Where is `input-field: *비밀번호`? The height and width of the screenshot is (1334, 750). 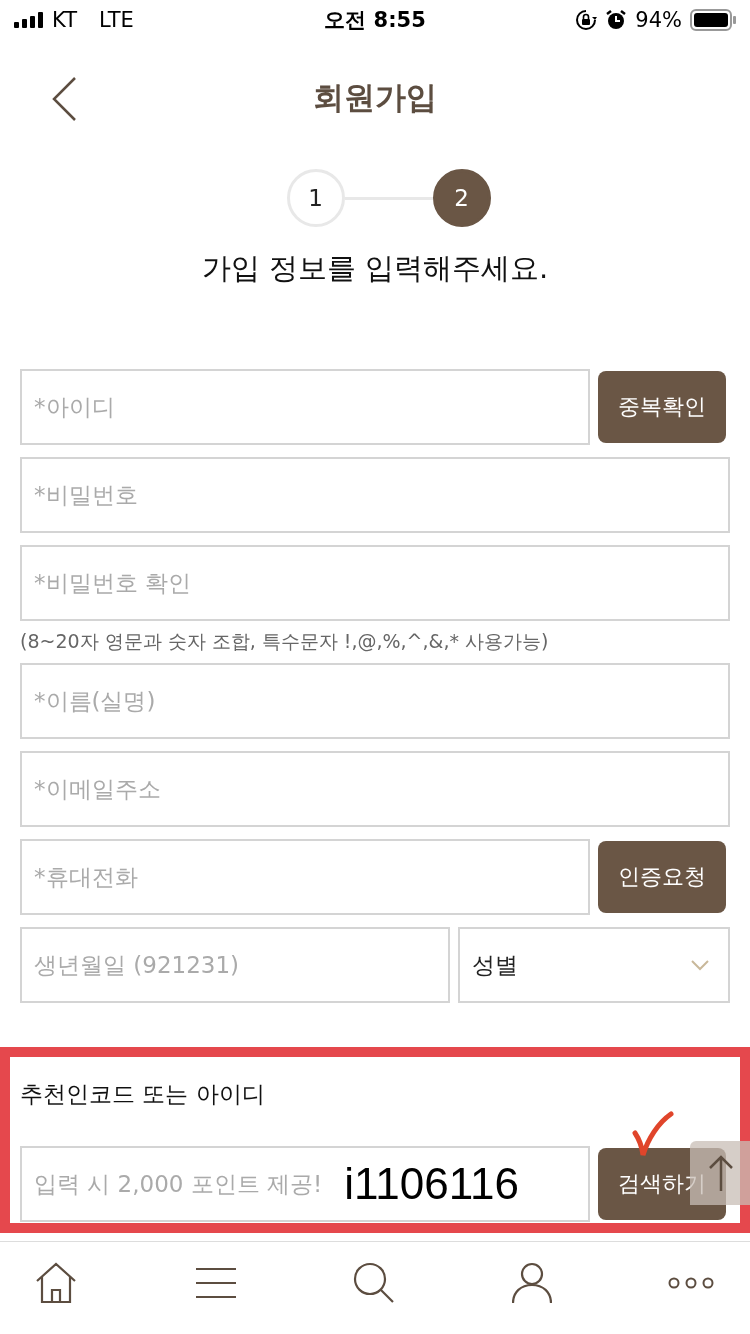
input-field: *비밀번호 is located at coordinates (375, 495).